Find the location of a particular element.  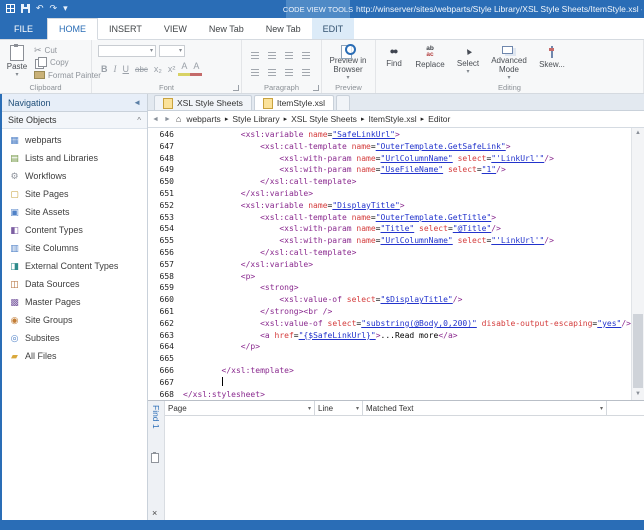

scroll-up-icon: ▲ is located at coordinates (638, 133).